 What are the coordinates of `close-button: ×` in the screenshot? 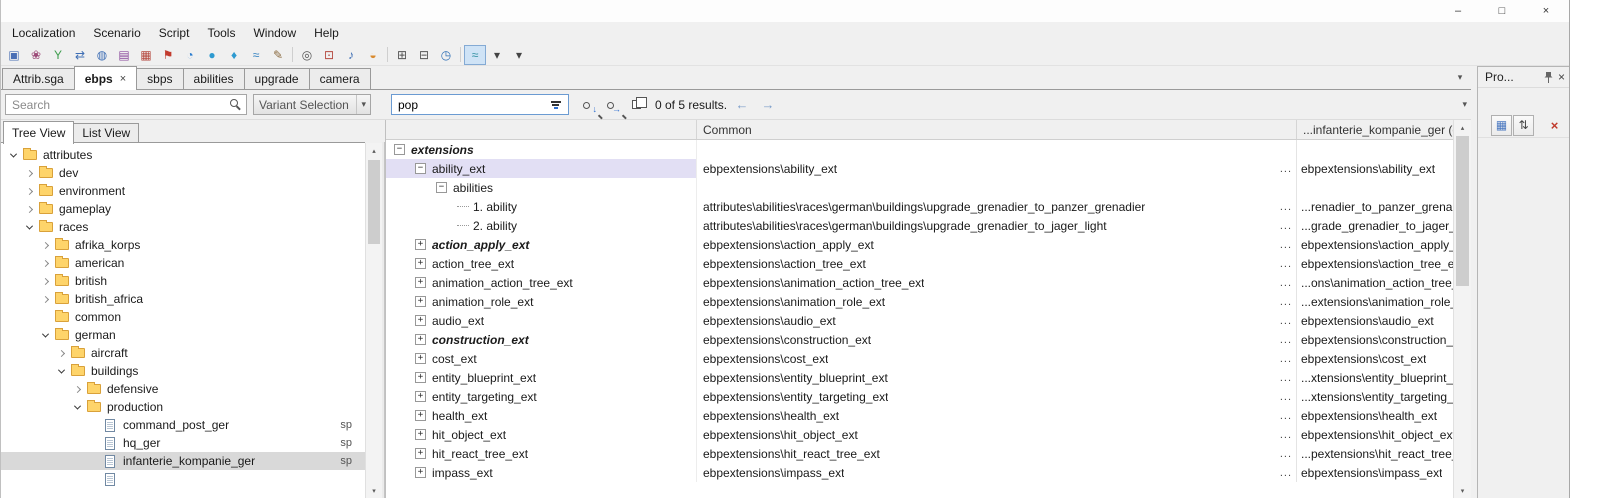 It's located at (1546, 11).